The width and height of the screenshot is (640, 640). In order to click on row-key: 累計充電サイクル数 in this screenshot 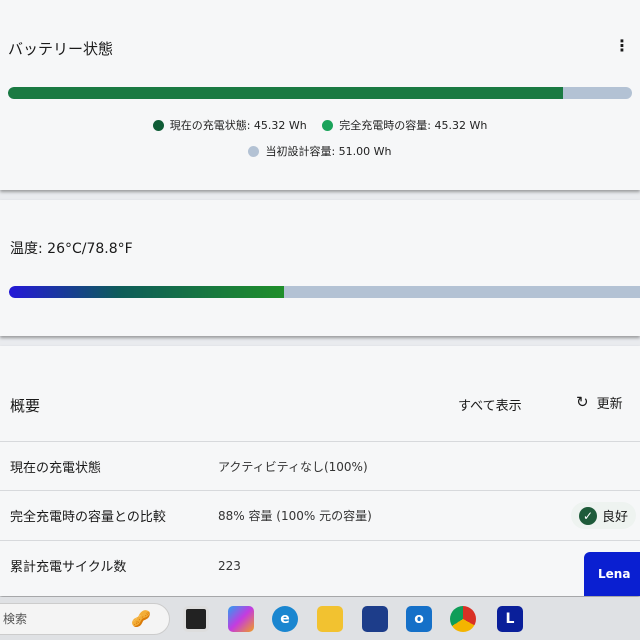, I will do `click(68, 567)`.